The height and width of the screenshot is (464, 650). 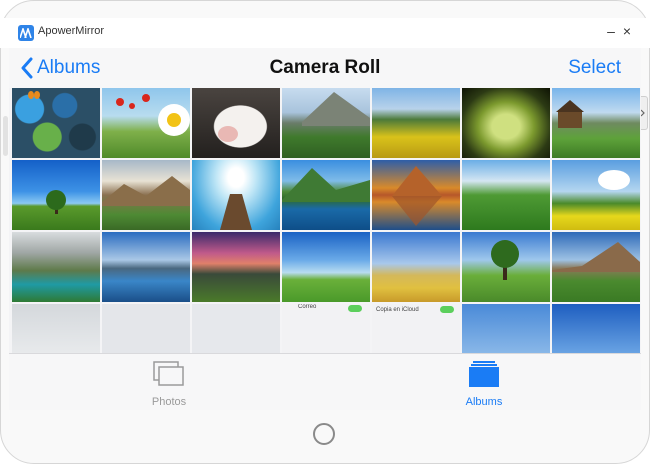 I want to click on app-title: ApowerMirror, so click(x=71, y=31).